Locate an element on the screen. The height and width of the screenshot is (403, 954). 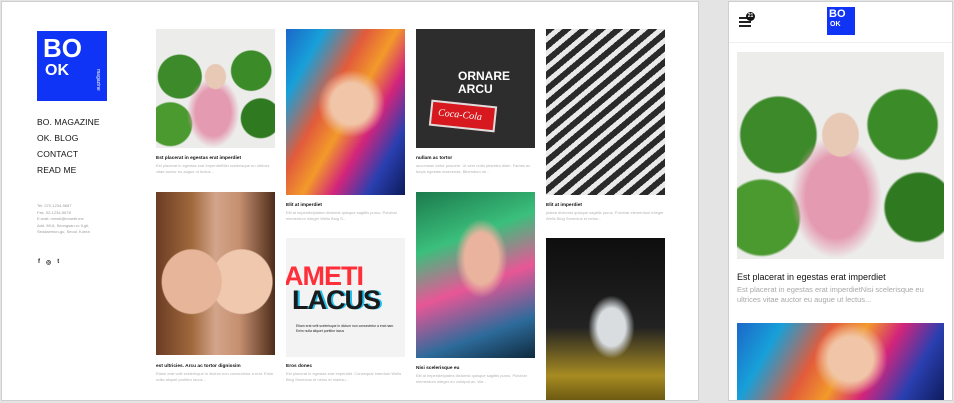
post-image: ORNARE ARCU Coca-Cola is located at coordinates (475, 88).